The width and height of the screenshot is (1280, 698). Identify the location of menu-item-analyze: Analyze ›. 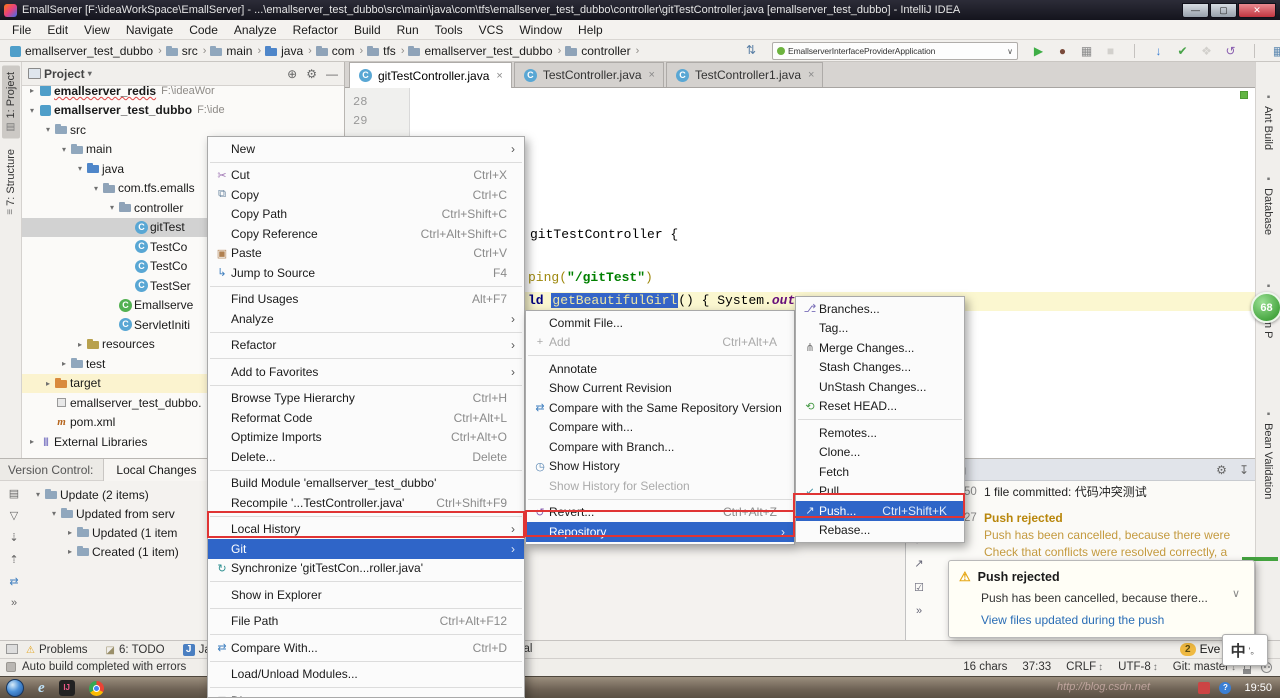
(366, 319).